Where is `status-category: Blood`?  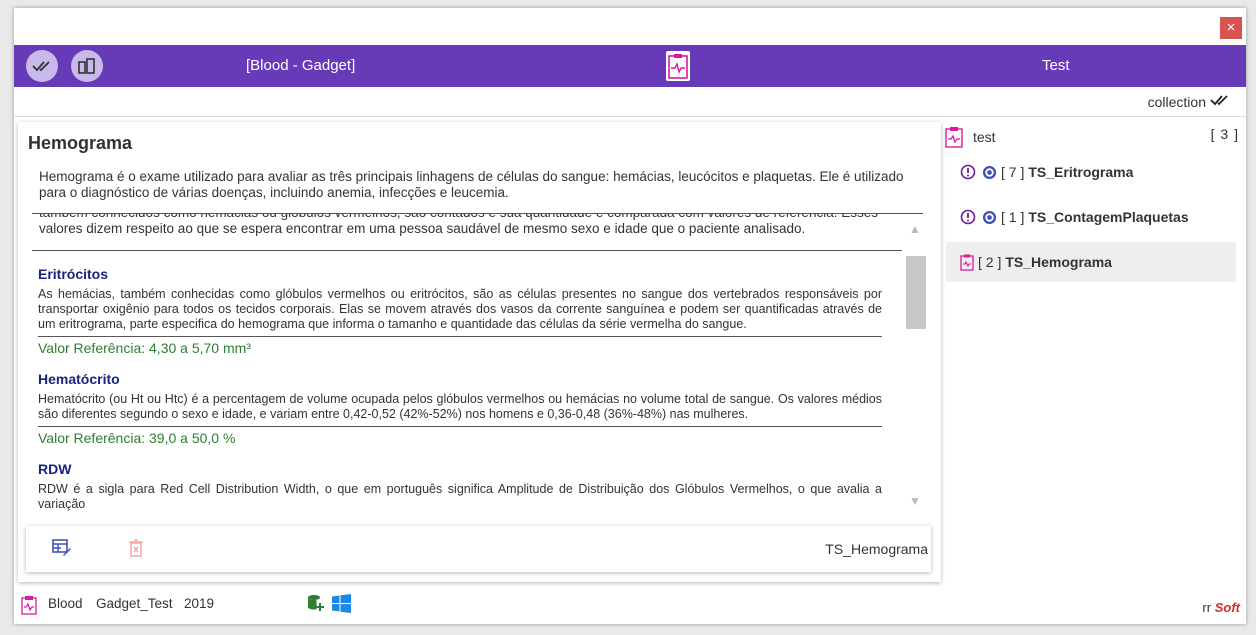
status-category: Blood is located at coordinates (65, 603).